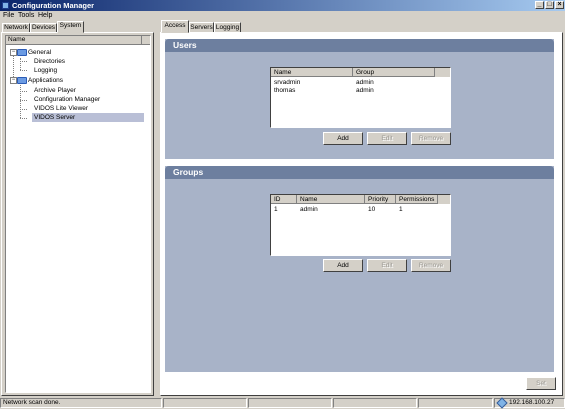 This screenshot has height=409, width=565. I want to click on tree-item-archive-player: Archive Player, so click(55, 90).